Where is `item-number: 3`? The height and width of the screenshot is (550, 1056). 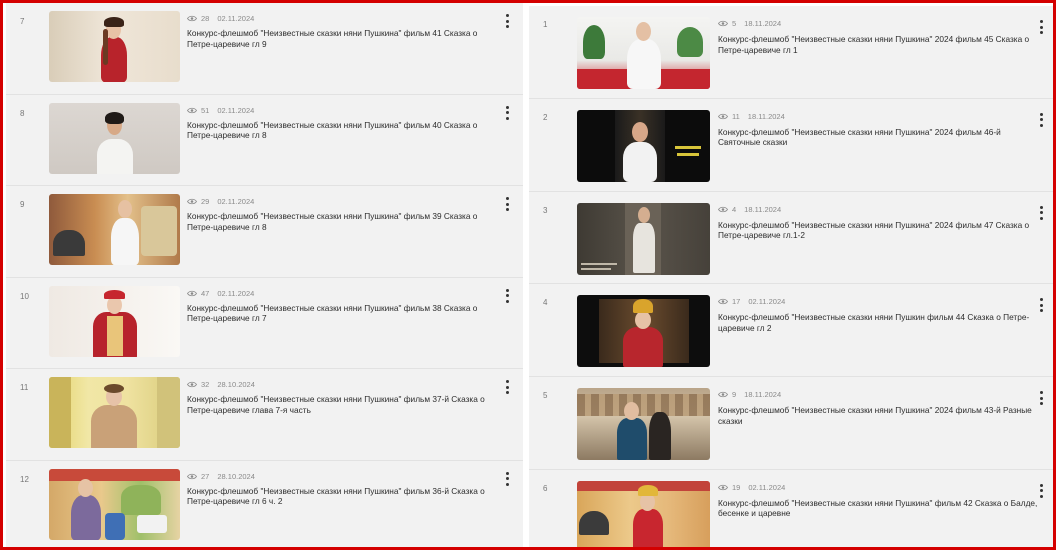
item-number: 3 is located at coordinates (545, 210).